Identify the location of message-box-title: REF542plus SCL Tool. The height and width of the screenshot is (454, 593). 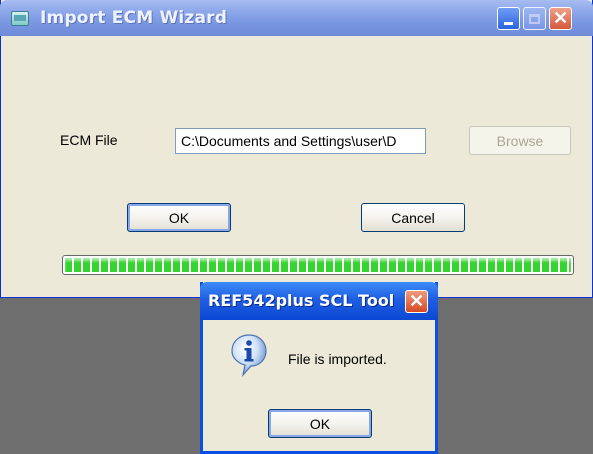
(301, 300).